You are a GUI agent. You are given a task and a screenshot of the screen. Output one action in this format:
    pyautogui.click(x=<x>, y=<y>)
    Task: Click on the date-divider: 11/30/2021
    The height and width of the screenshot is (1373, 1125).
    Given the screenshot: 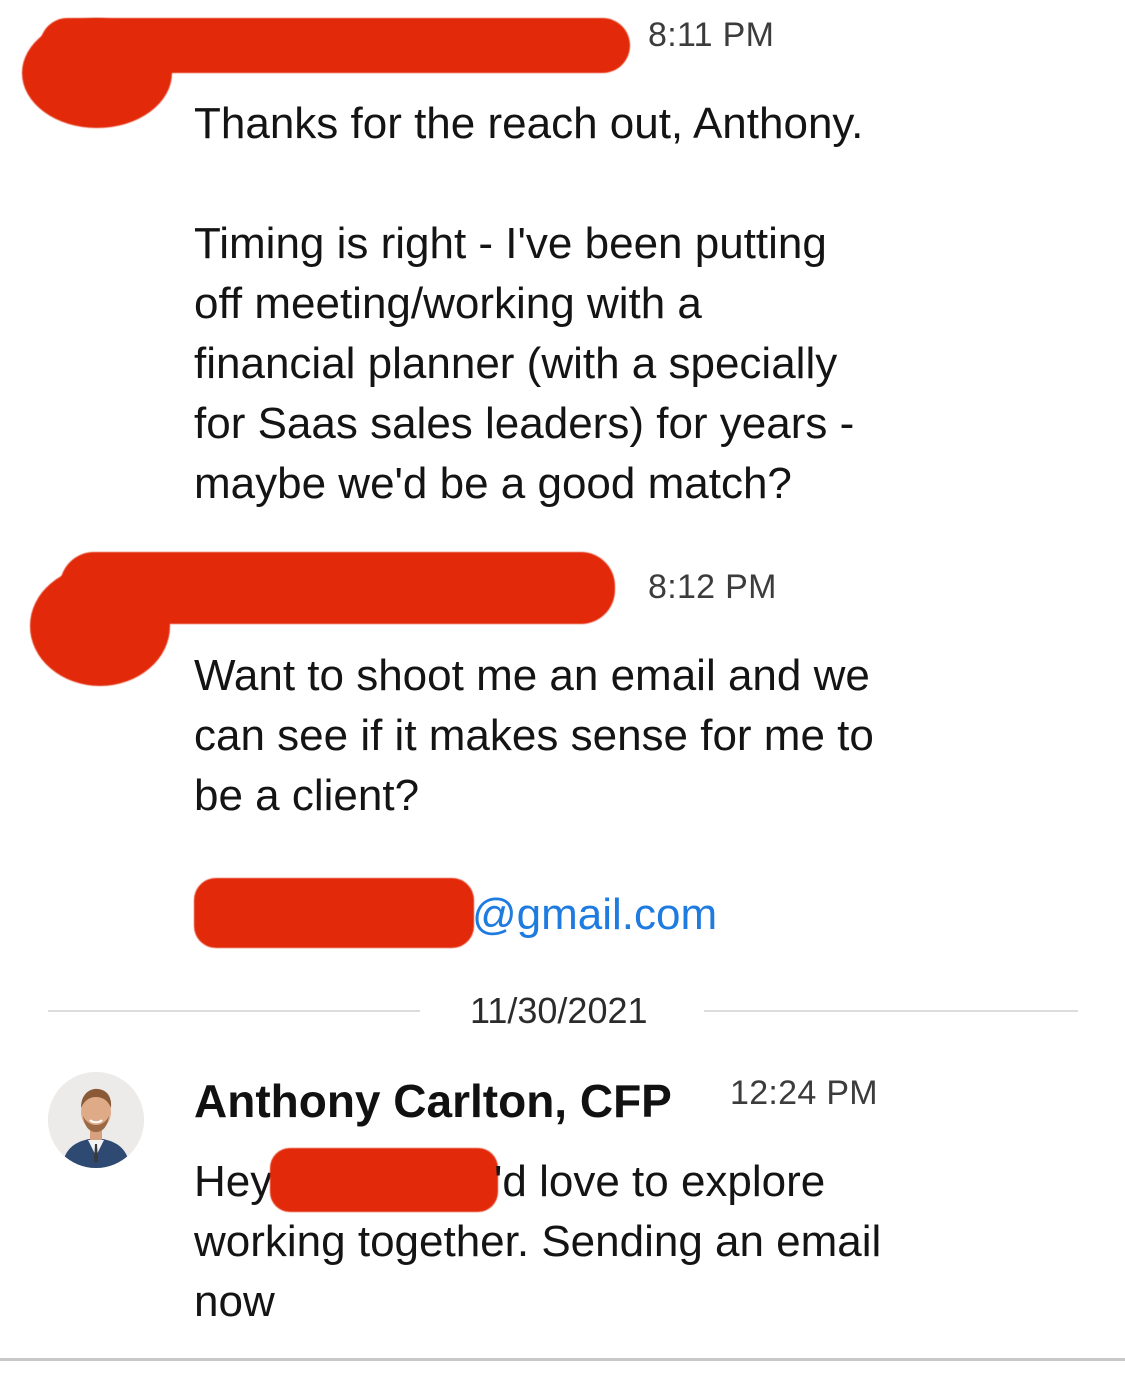 What is the action you would take?
    pyautogui.click(x=559, y=1010)
    